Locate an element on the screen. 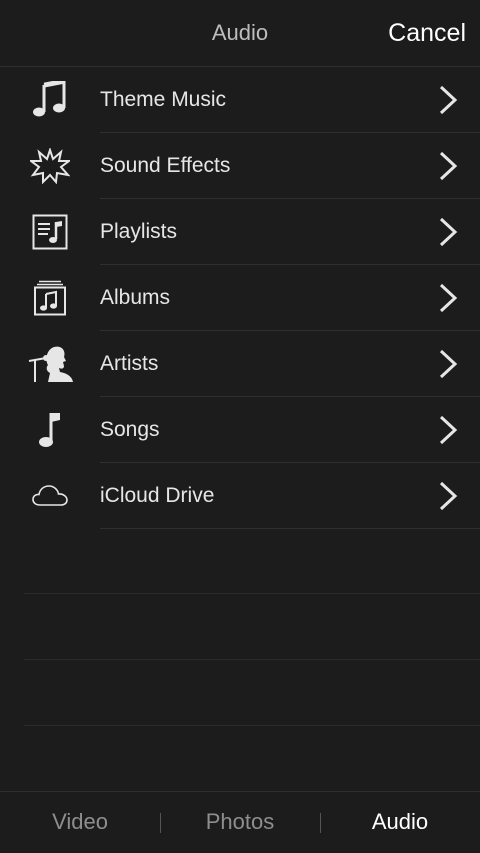 This screenshot has height=853, width=480. list-item-sound-effects: Sound Effects is located at coordinates (240, 166).